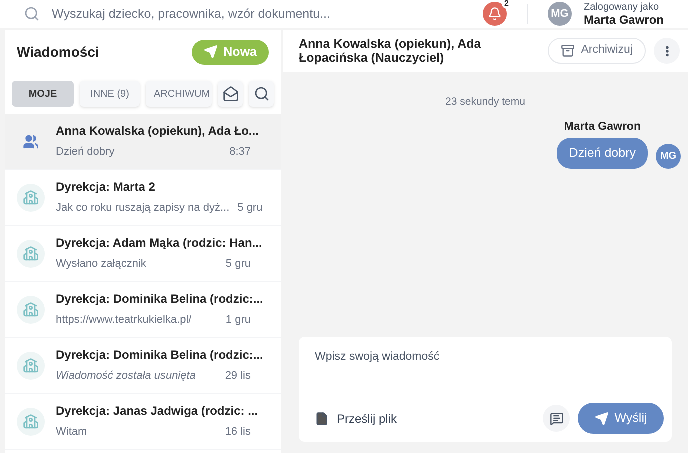 The height and width of the screenshot is (453, 688). I want to click on speech-bubble-icon, so click(557, 419).